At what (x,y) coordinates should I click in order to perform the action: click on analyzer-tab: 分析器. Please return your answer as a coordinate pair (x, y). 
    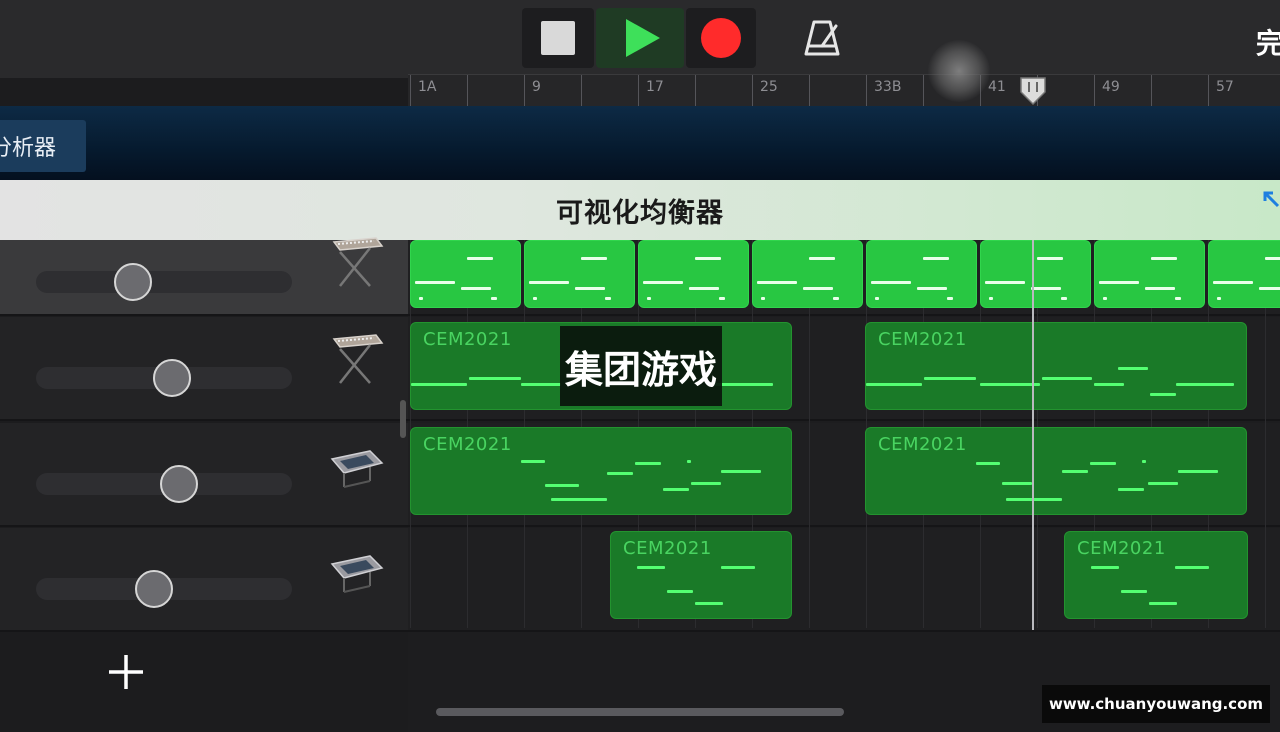
    Looking at the image, I should click on (43, 146).